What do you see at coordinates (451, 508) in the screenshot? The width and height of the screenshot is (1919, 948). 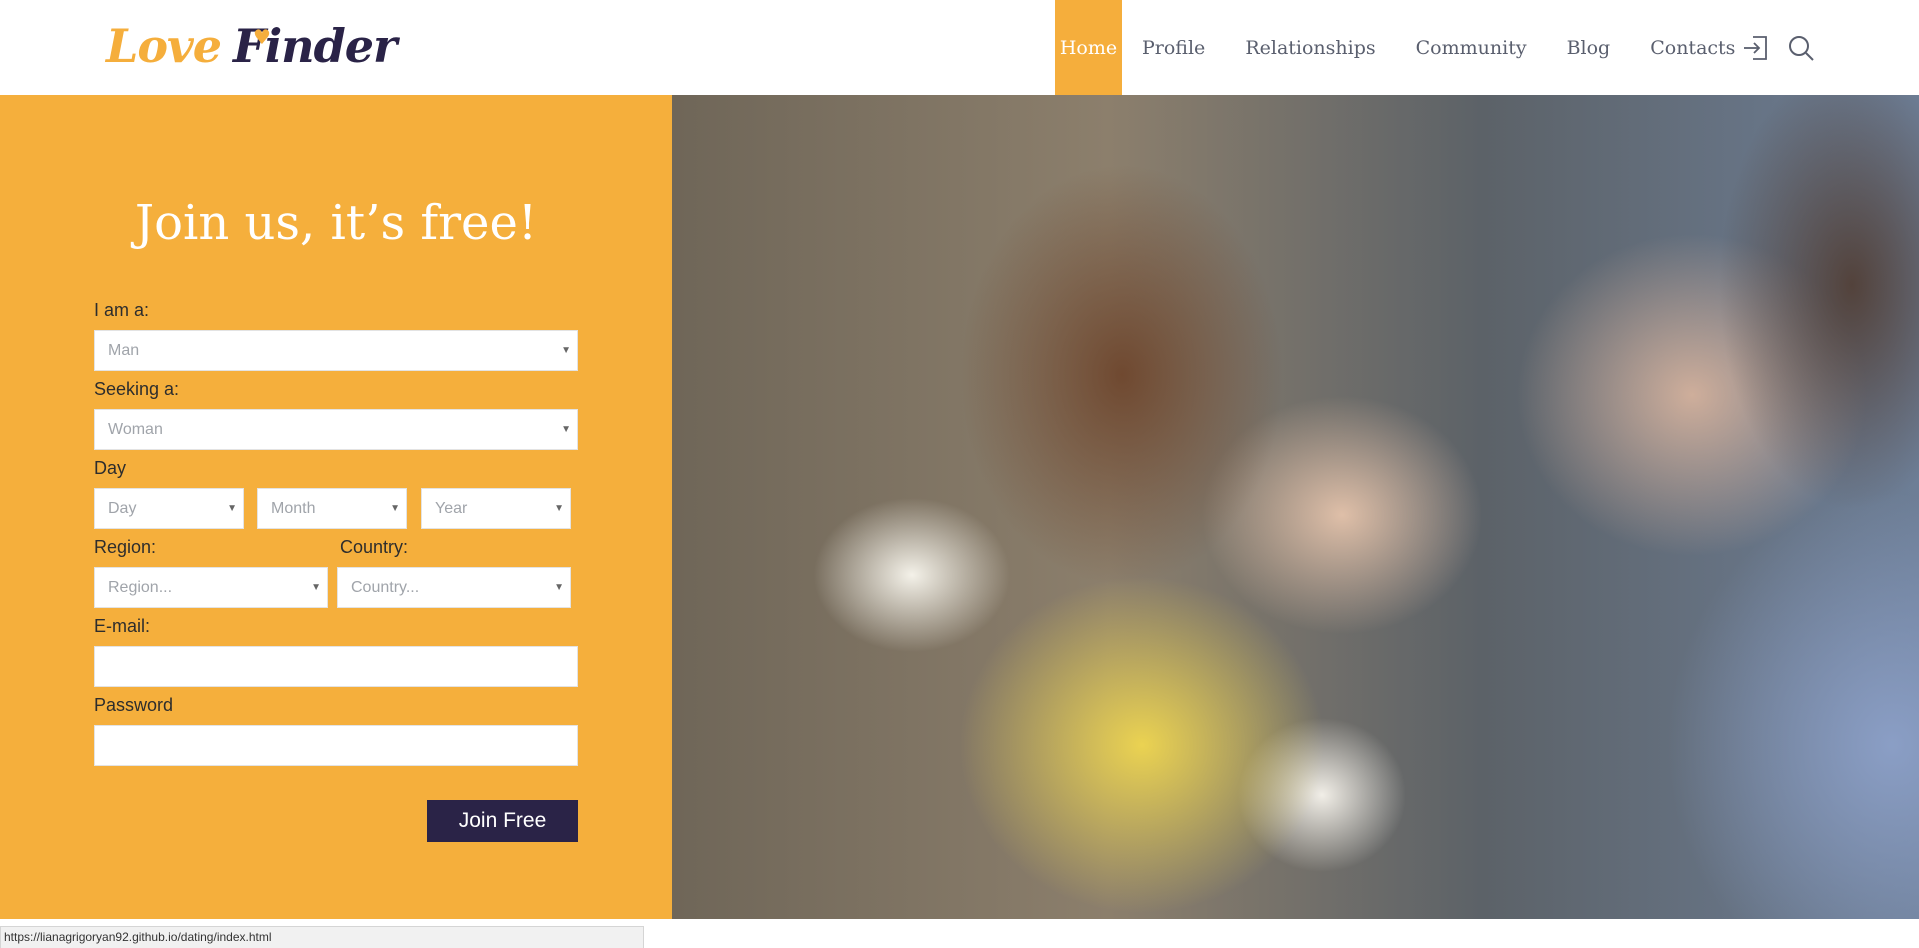 I see `year-select-value: Year` at bounding box center [451, 508].